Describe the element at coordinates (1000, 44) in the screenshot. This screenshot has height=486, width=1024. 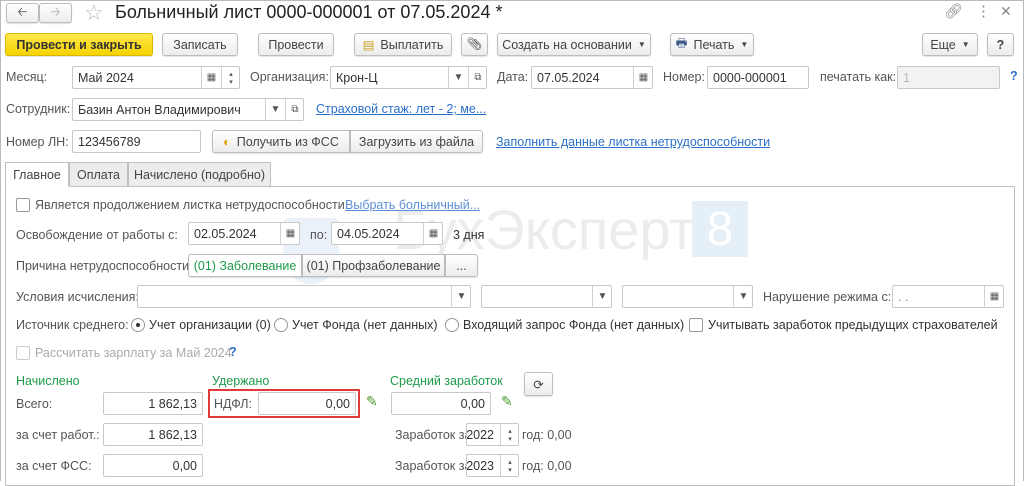
I see `help-button: ?` at that location.